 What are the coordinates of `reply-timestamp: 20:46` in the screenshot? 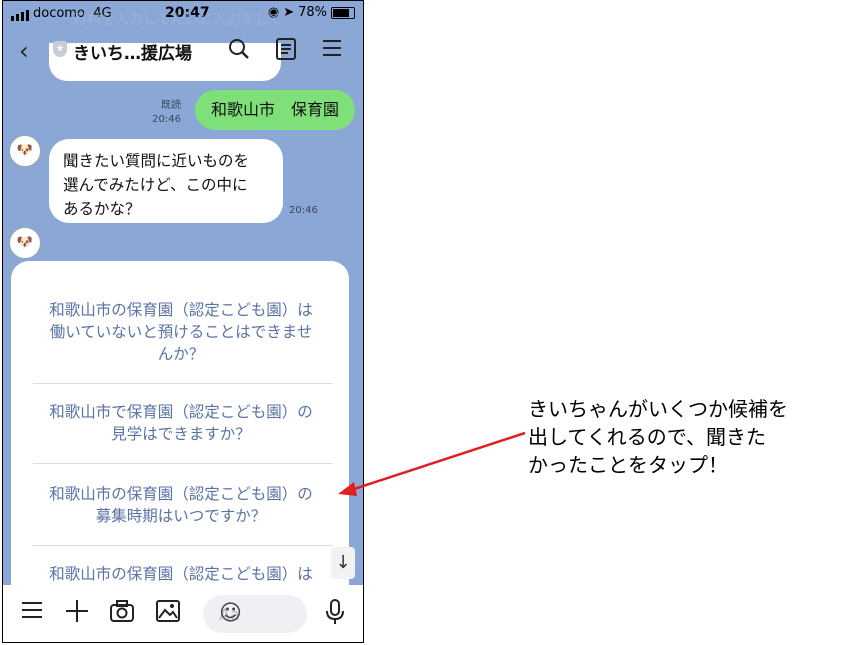 It's located at (303, 210).